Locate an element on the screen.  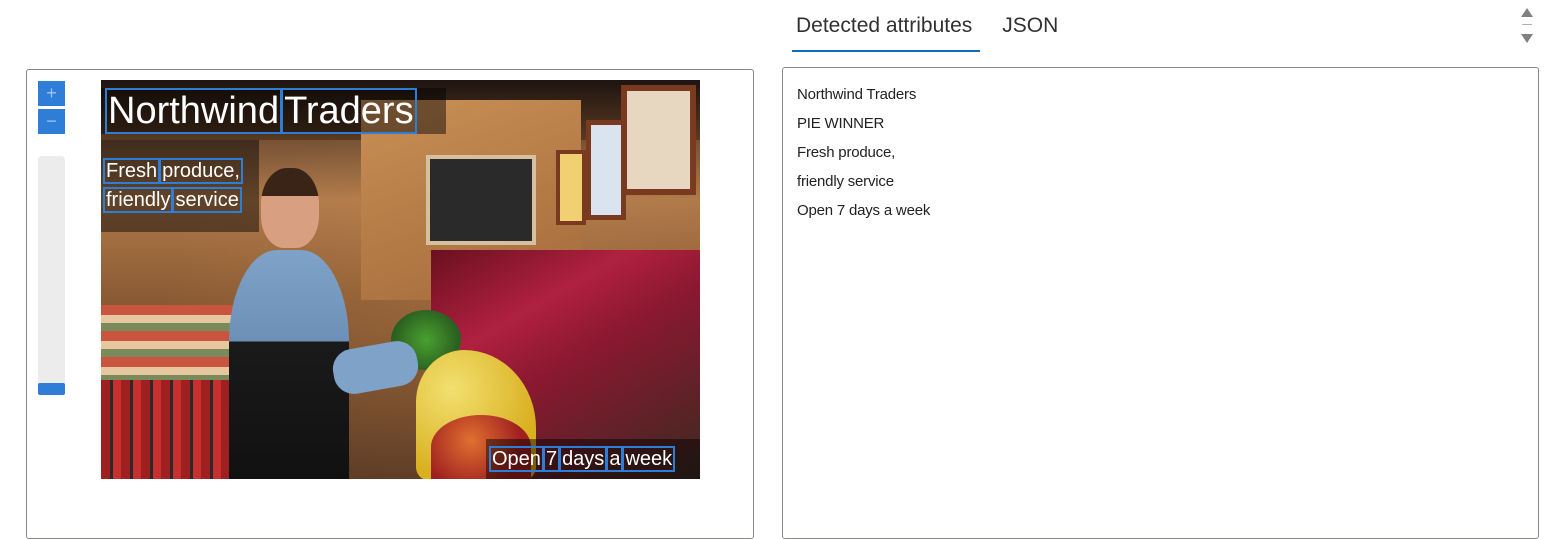
scroll-divider is located at coordinates (1527, 24).